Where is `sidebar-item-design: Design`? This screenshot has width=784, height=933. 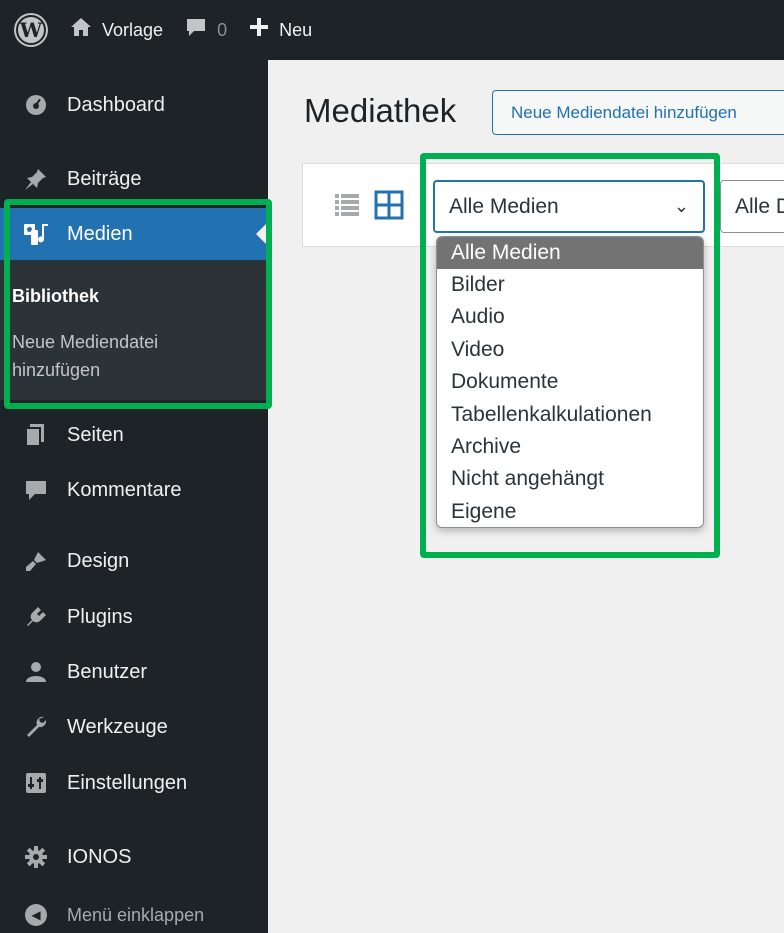
sidebar-item-design: Design is located at coordinates (134, 561).